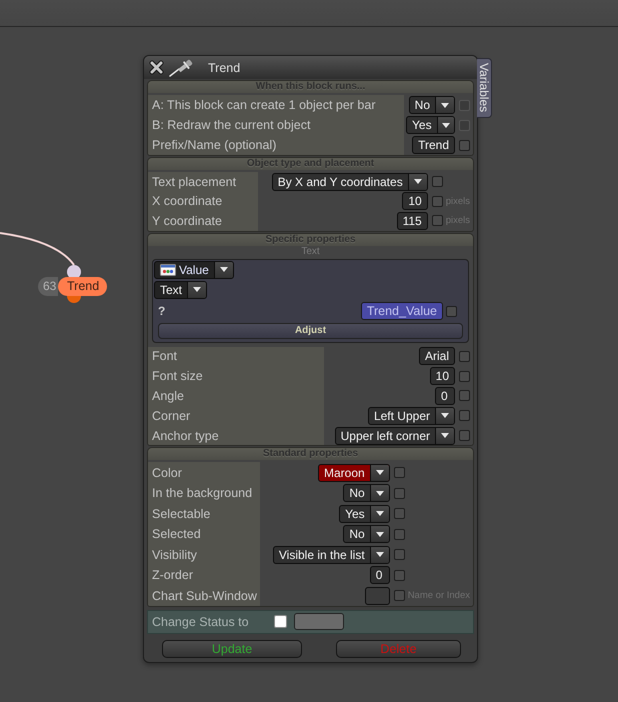 This screenshot has width=618, height=702. Describe the element at coordinates (204, 472) in the screenshot. I see `field-label: Color` at that location.